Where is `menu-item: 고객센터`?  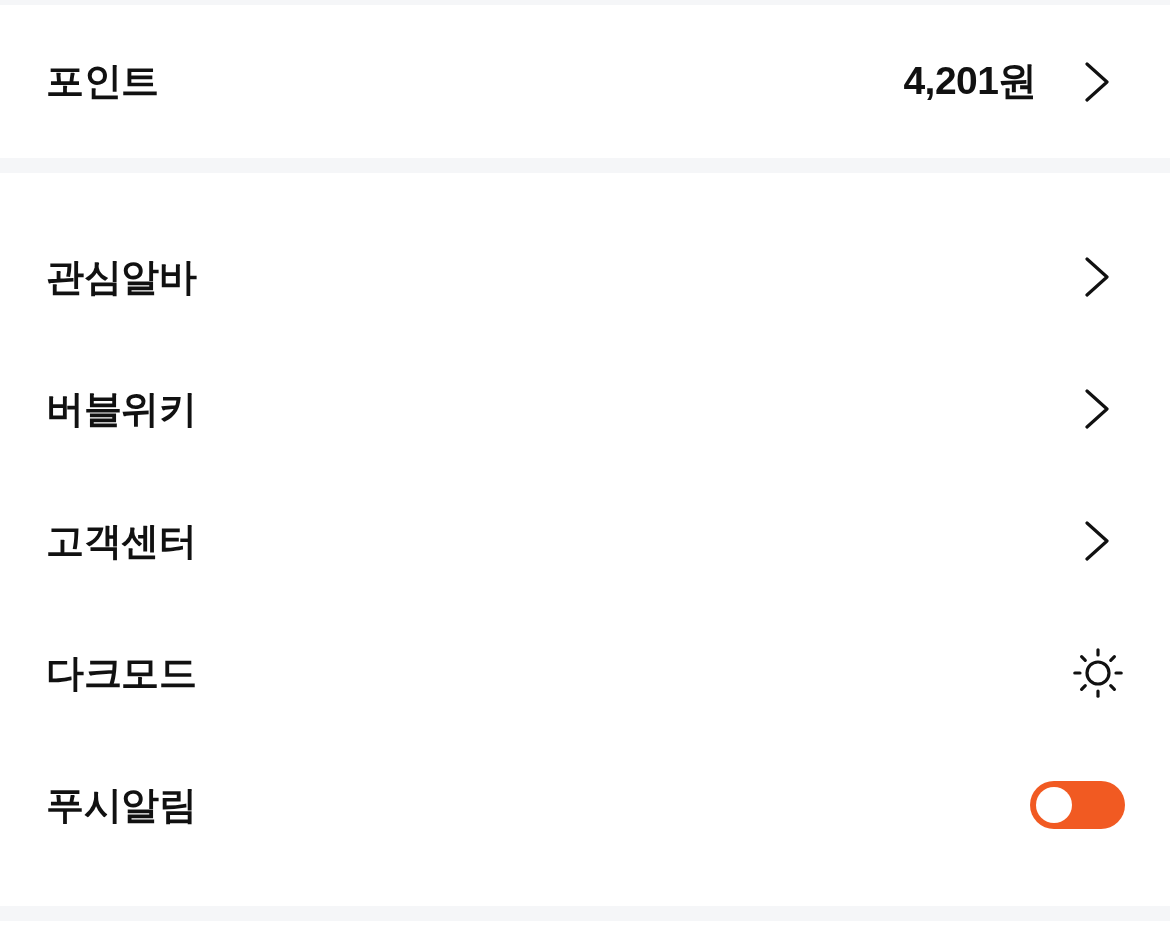
menu-item: 고객센터 is located at coordinates (121, 541).